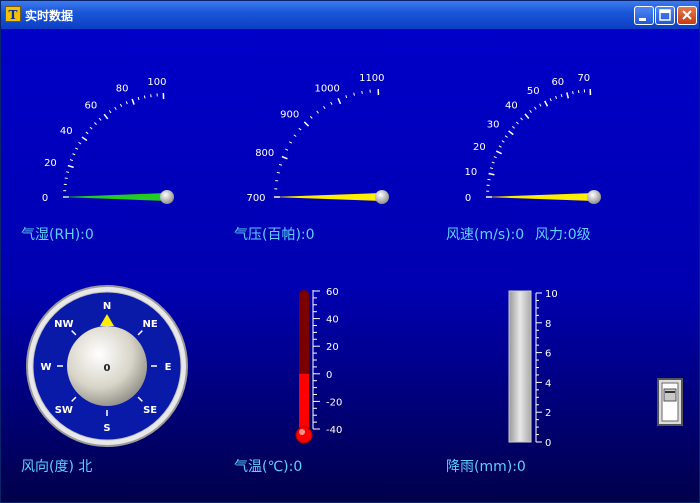 Image resolution: width=700 pixels, height=503 pixels. Describe the element at coordinates (150, 324) in the screenshot. I see `compass-direction-ne: NE` at that location.